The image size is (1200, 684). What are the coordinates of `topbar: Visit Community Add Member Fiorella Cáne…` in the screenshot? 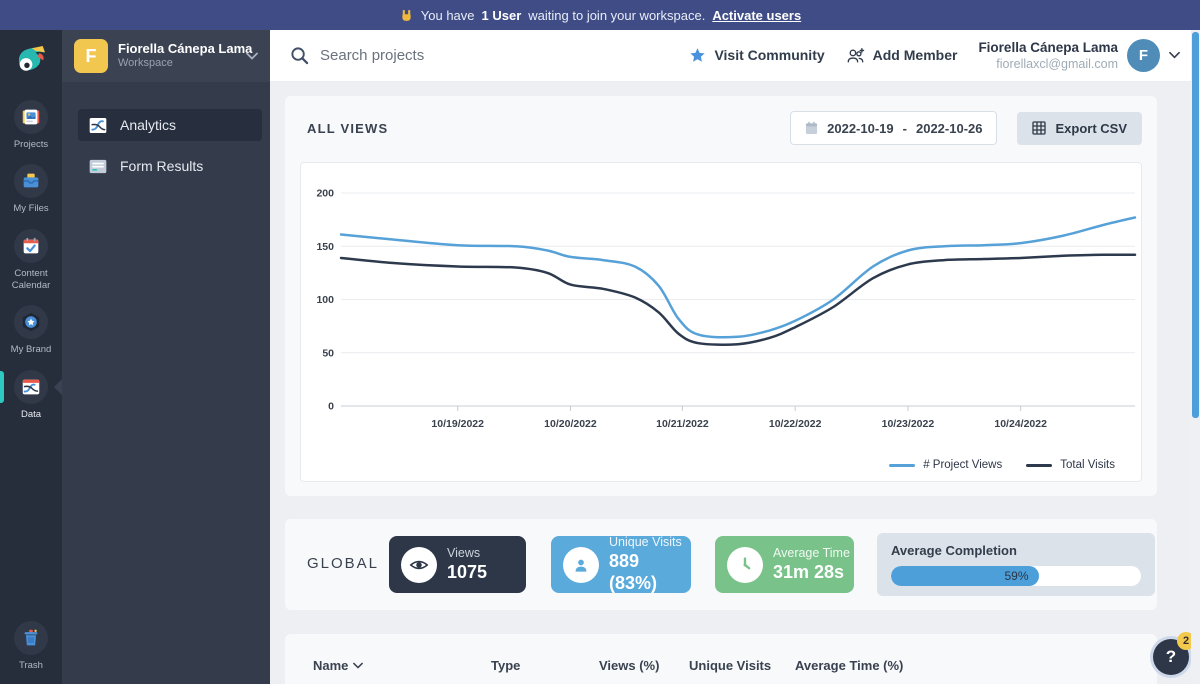 It's located at (735, 56).